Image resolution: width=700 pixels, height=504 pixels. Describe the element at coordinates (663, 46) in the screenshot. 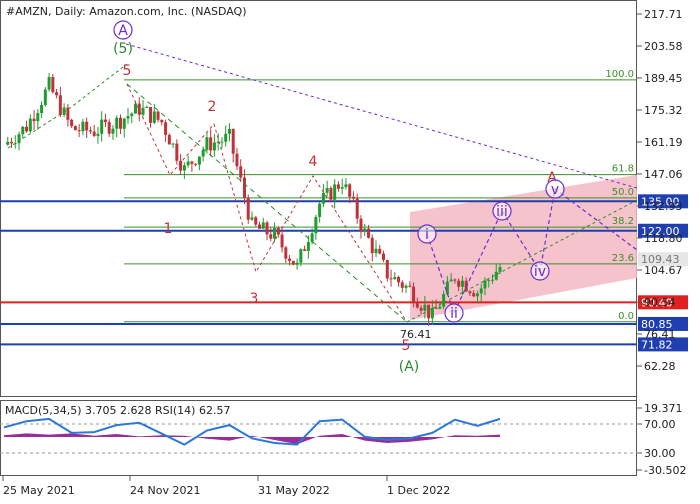

I see `price-tick-label: 203.58` at that location.